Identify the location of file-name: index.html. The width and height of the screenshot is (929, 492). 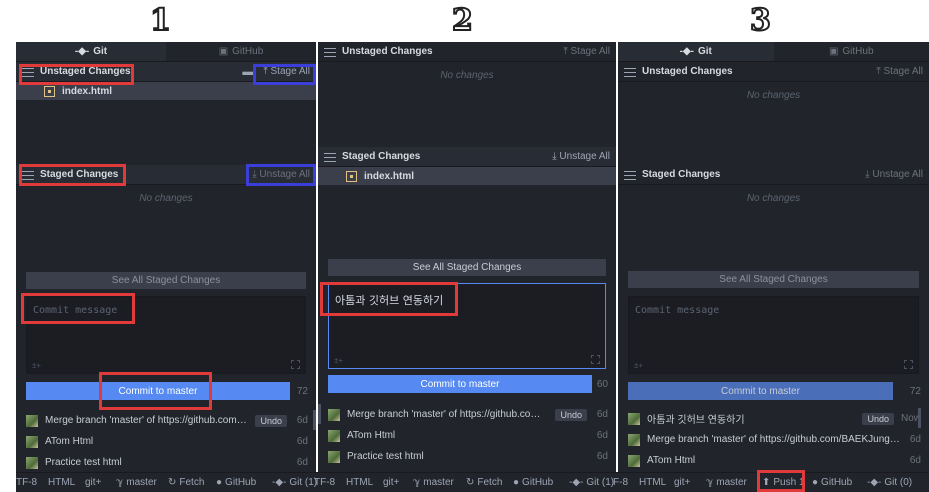
(87, 91).